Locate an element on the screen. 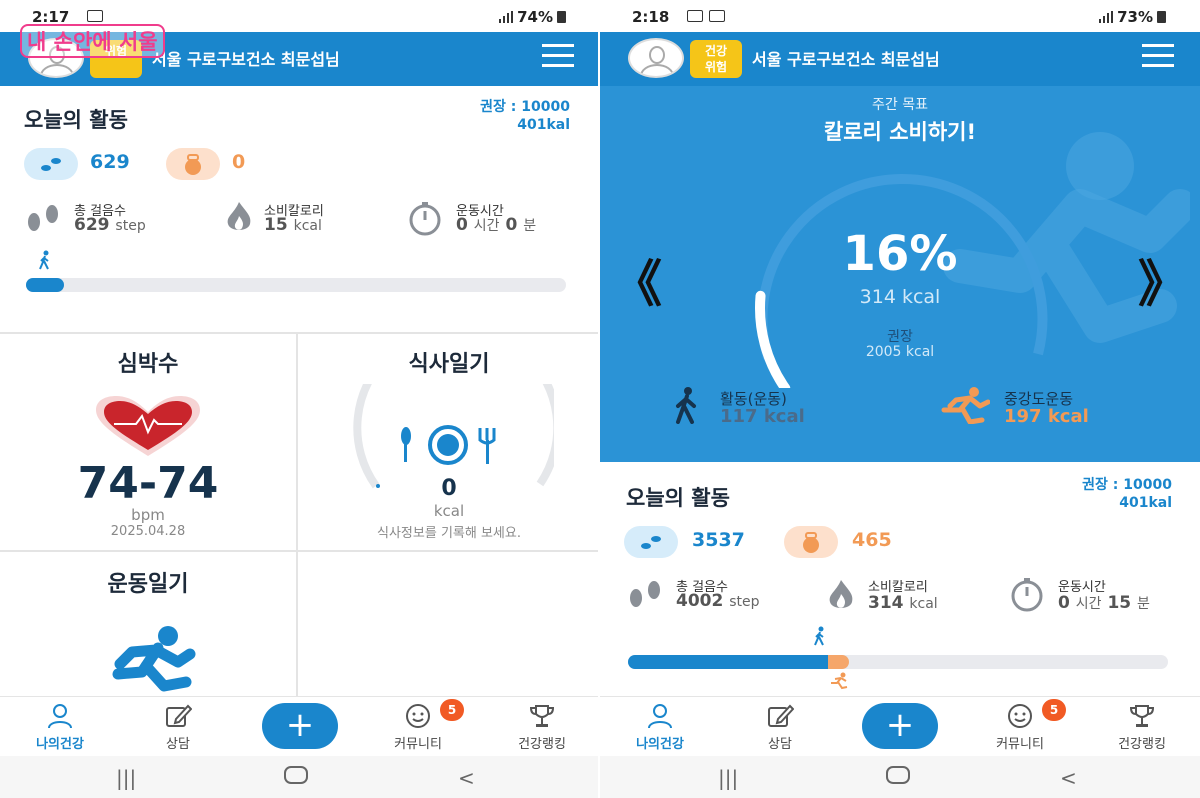  community-badge: 5 is located at coordinates (1054, 710).